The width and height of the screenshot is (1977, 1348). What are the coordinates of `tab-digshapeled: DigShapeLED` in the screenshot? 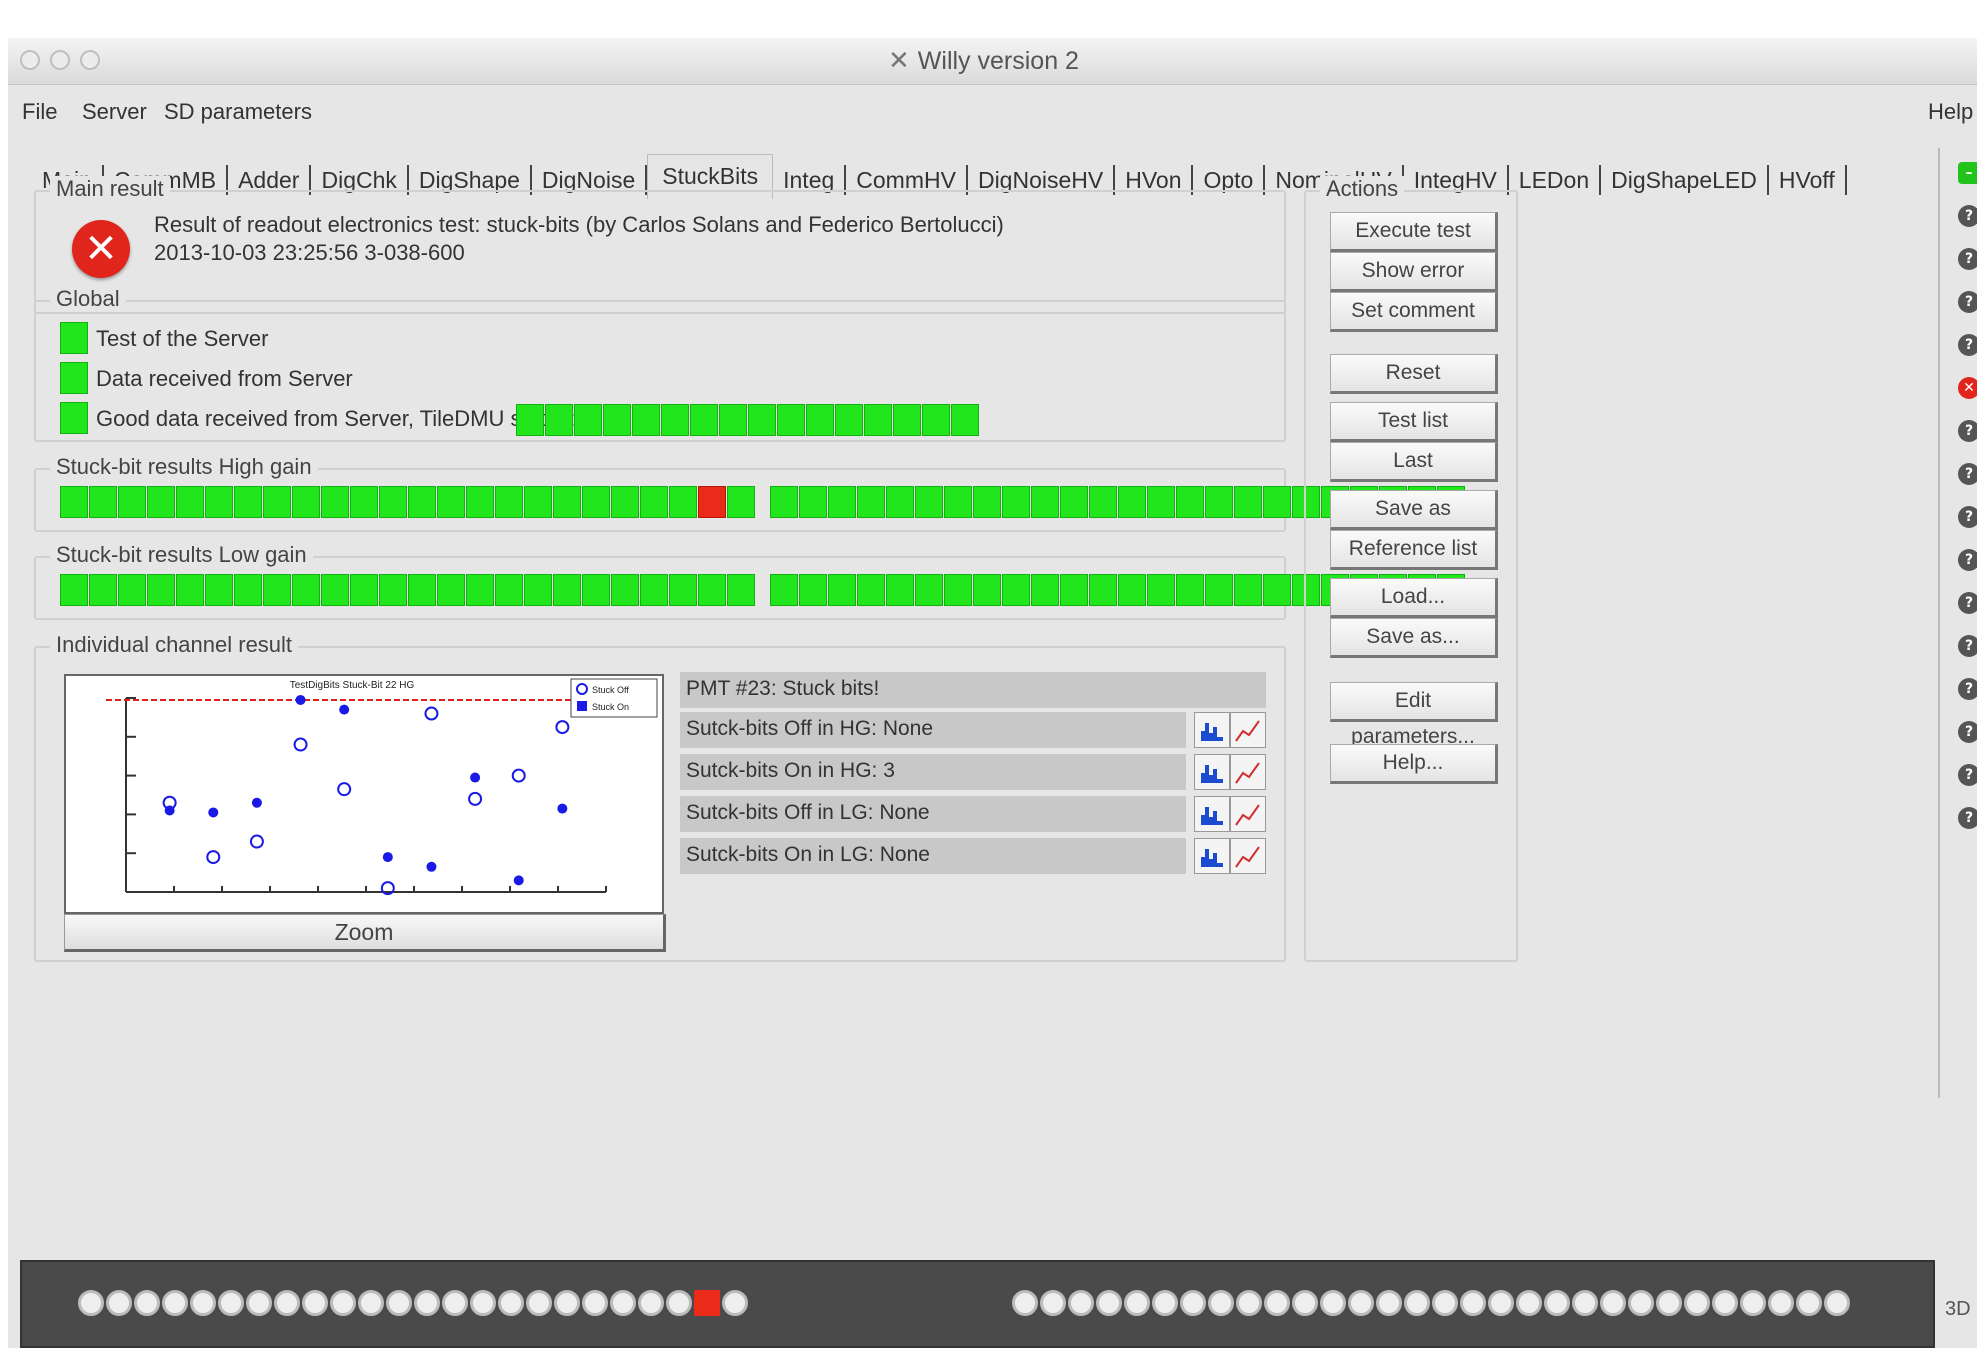 It's located at (1685, 180).